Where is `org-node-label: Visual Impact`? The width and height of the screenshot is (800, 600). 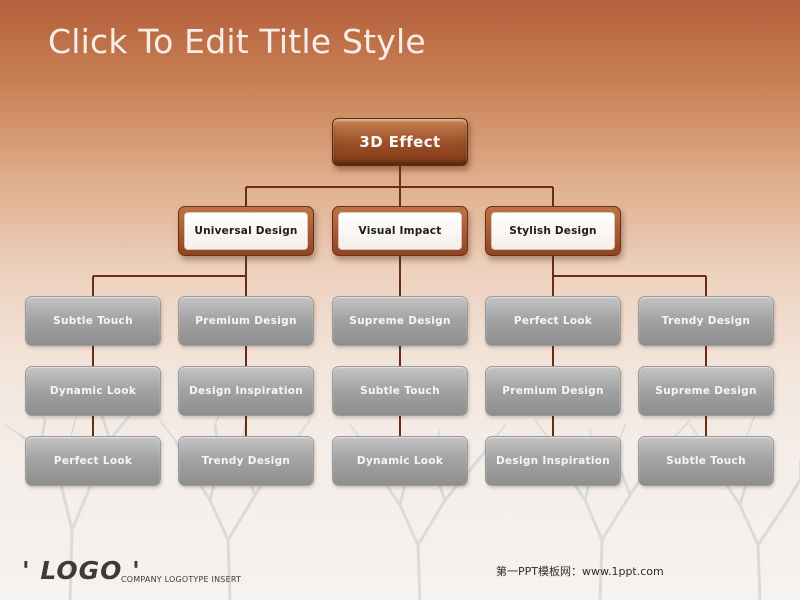 org-node-label: Visual Impact is located at coordinates (400, 231).